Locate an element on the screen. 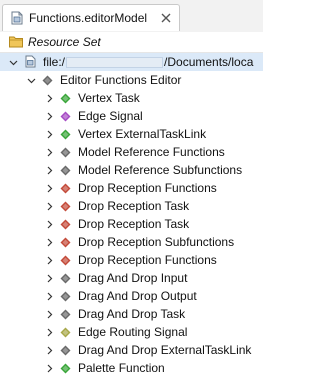 This screenshot has width=320, height=384. tree-row: Drag And Drop Task is located at coordinates (131, 314).